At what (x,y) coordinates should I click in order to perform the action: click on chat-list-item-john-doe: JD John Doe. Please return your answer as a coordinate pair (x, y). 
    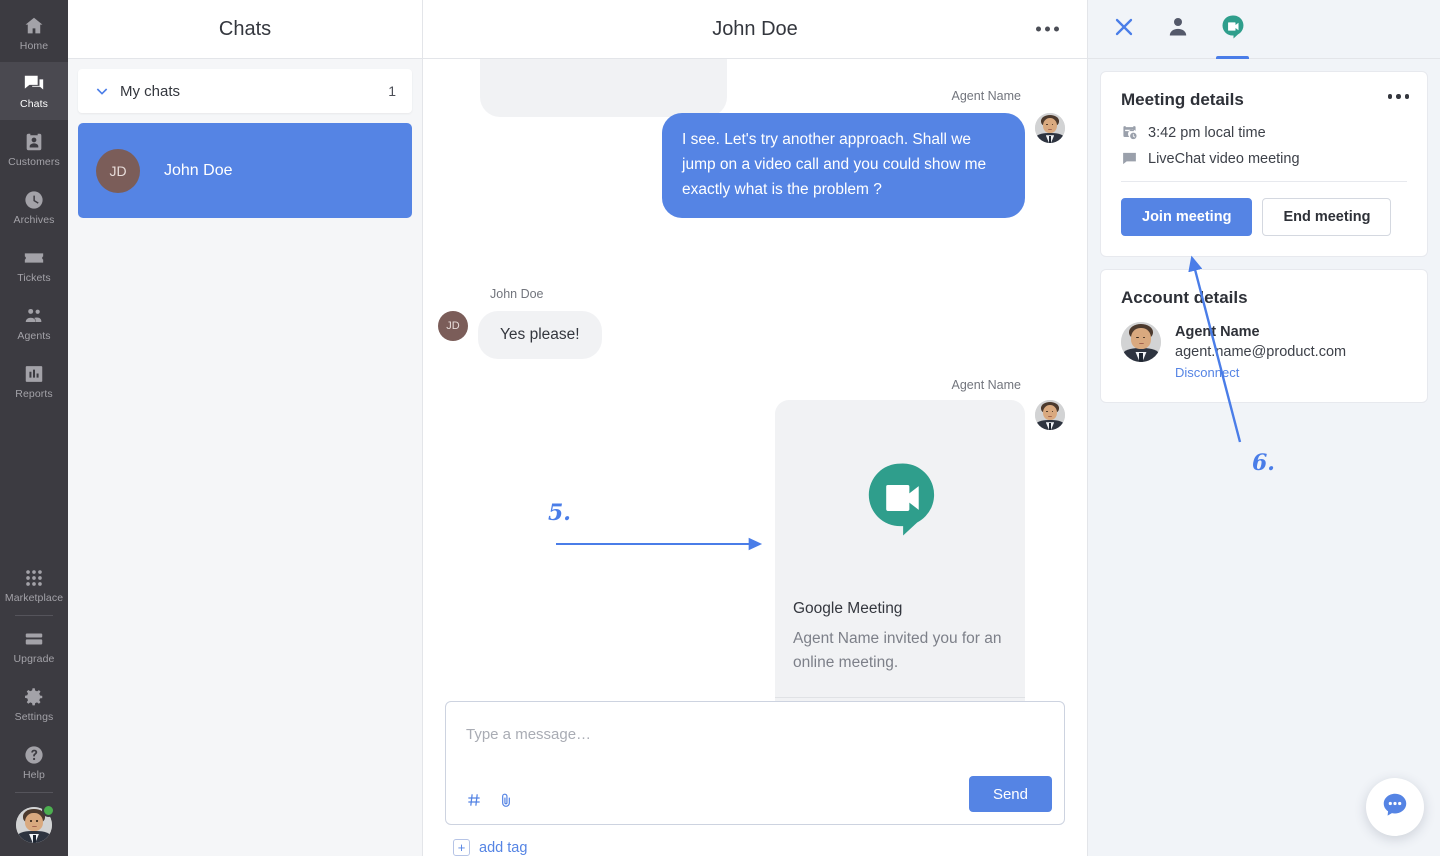
    Looking at the image, I should click on (245, 170).